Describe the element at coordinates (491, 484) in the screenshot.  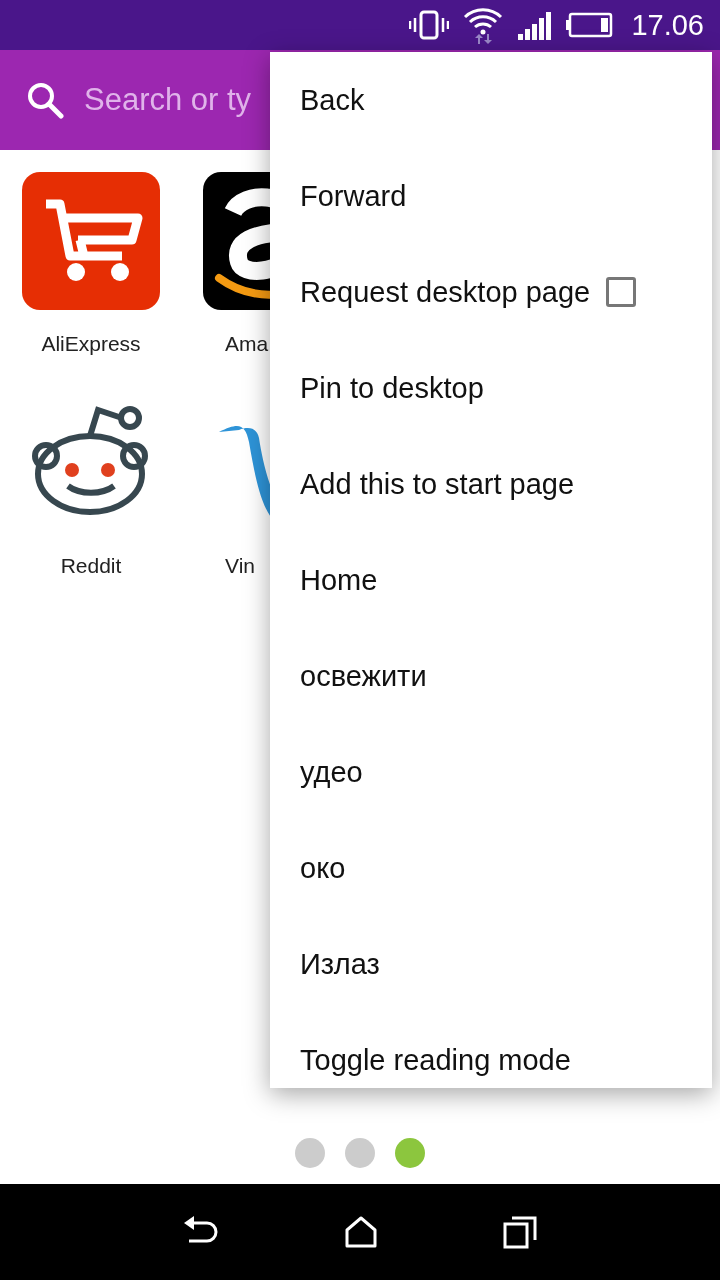
I see `menu-item: Add this to start page` at that location.